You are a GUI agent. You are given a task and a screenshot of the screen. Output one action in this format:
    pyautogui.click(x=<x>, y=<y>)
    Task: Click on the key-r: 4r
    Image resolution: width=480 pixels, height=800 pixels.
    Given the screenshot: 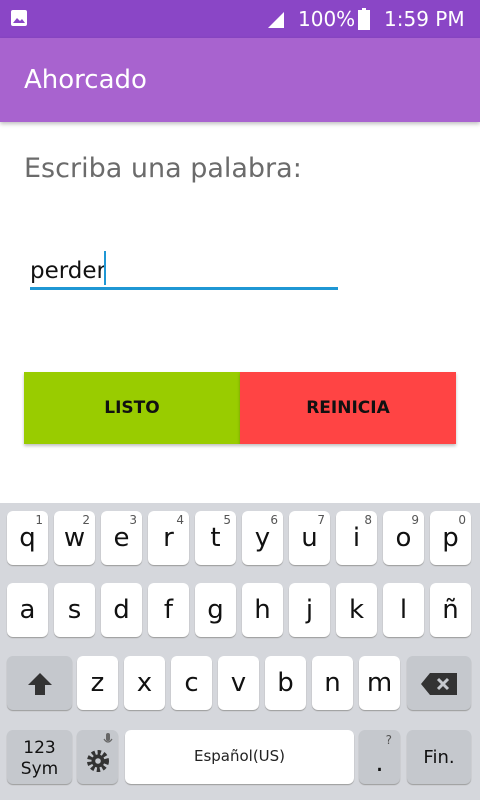 What is the action you would take?
    pyautogui.click(x=168, y=538)
    